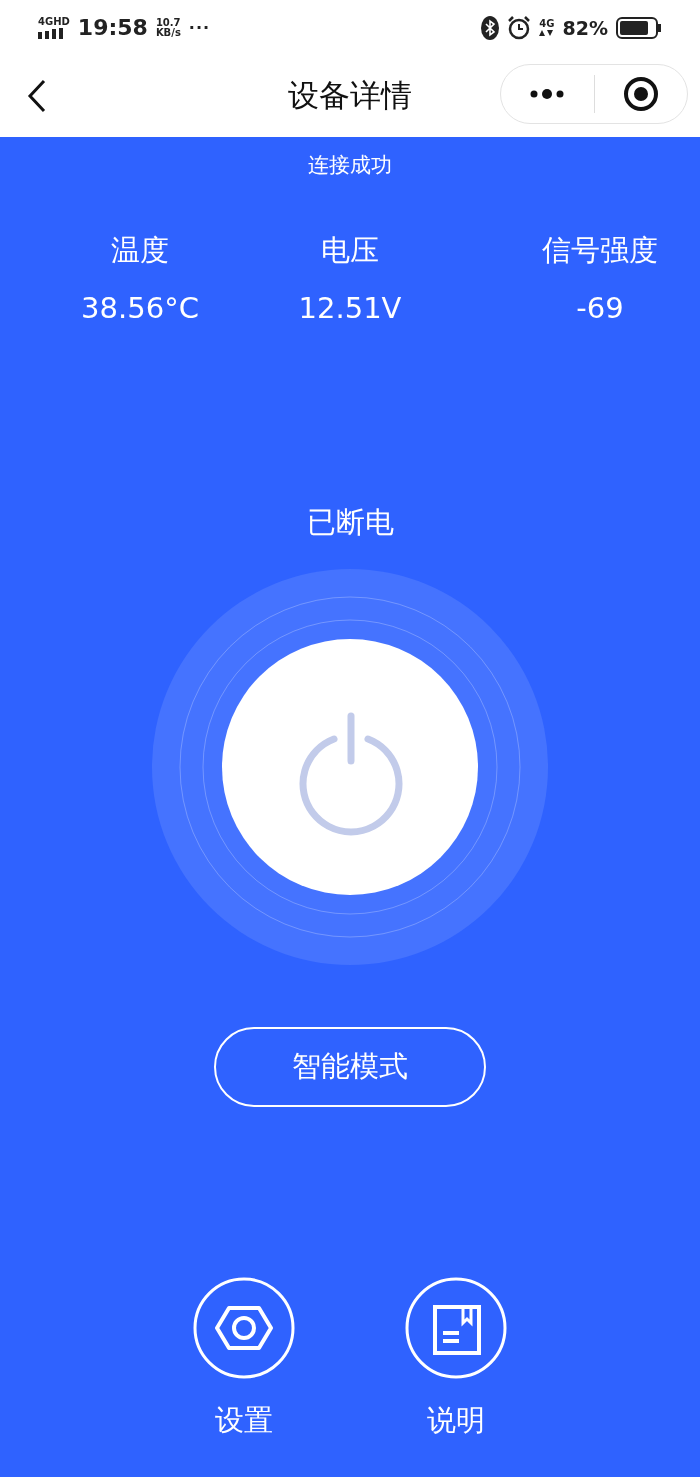  What do you see at coordinates (519, 27) in the screenshot?
I see `alarm-icon` at bounding box center [519, 27].